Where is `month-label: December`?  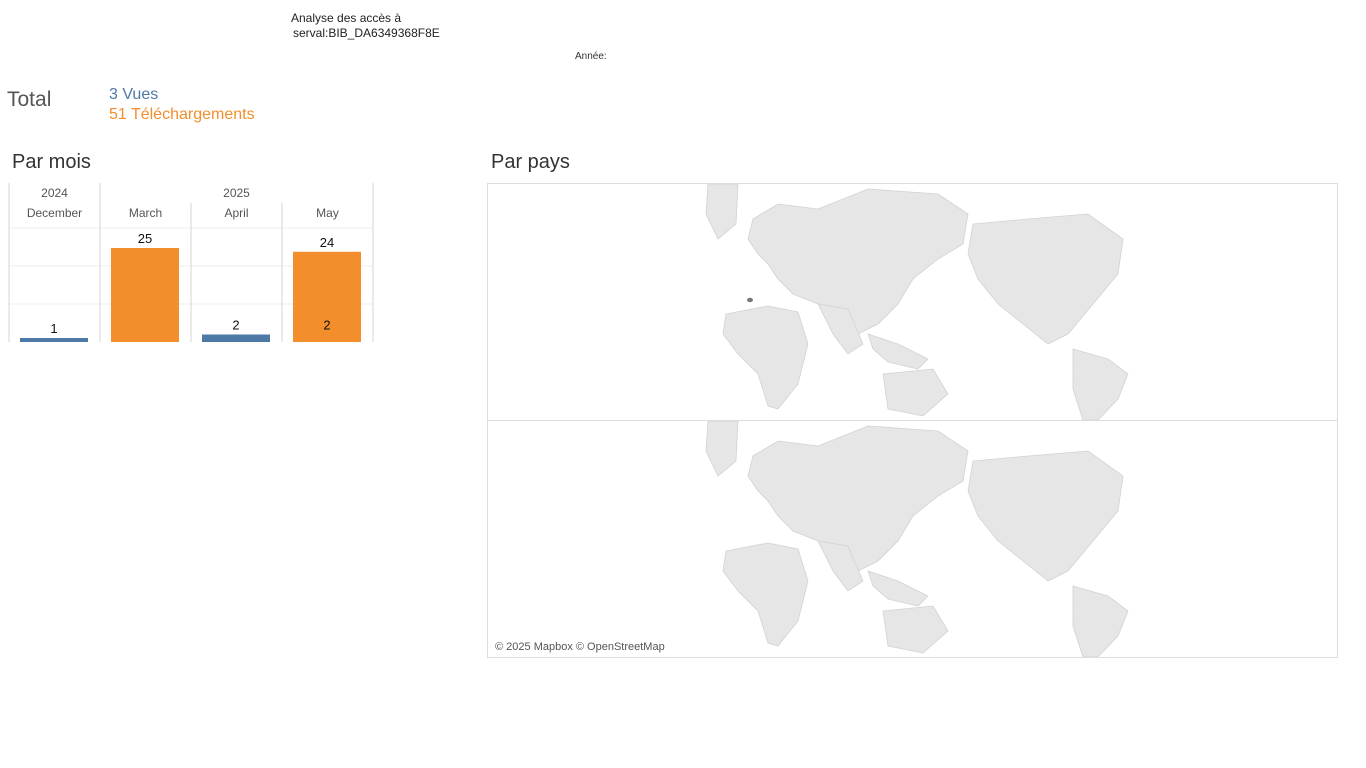 month-label: December is located at coordinates (54, 213).